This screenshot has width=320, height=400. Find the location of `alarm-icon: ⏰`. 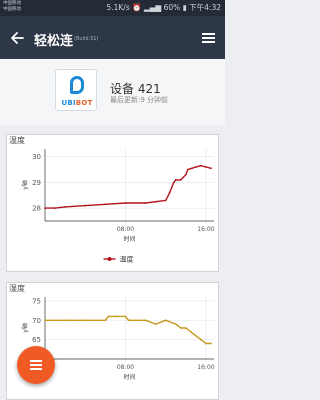

alarm-icon: ⏰ is located at coordinates (137, 7).